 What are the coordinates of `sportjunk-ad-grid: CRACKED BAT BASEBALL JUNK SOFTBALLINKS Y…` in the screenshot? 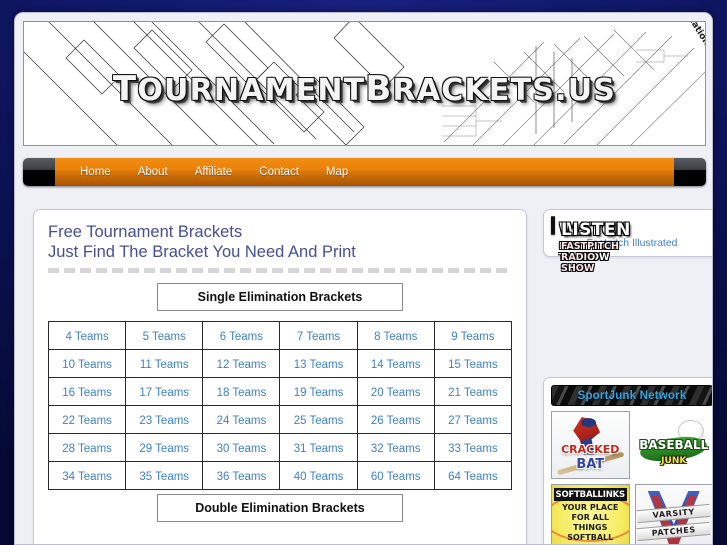 It's located at (631, 477).